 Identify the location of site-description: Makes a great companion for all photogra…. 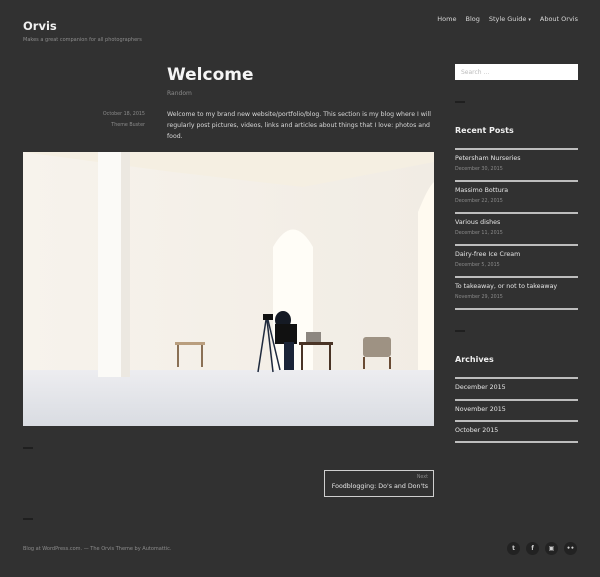
(82, 40).